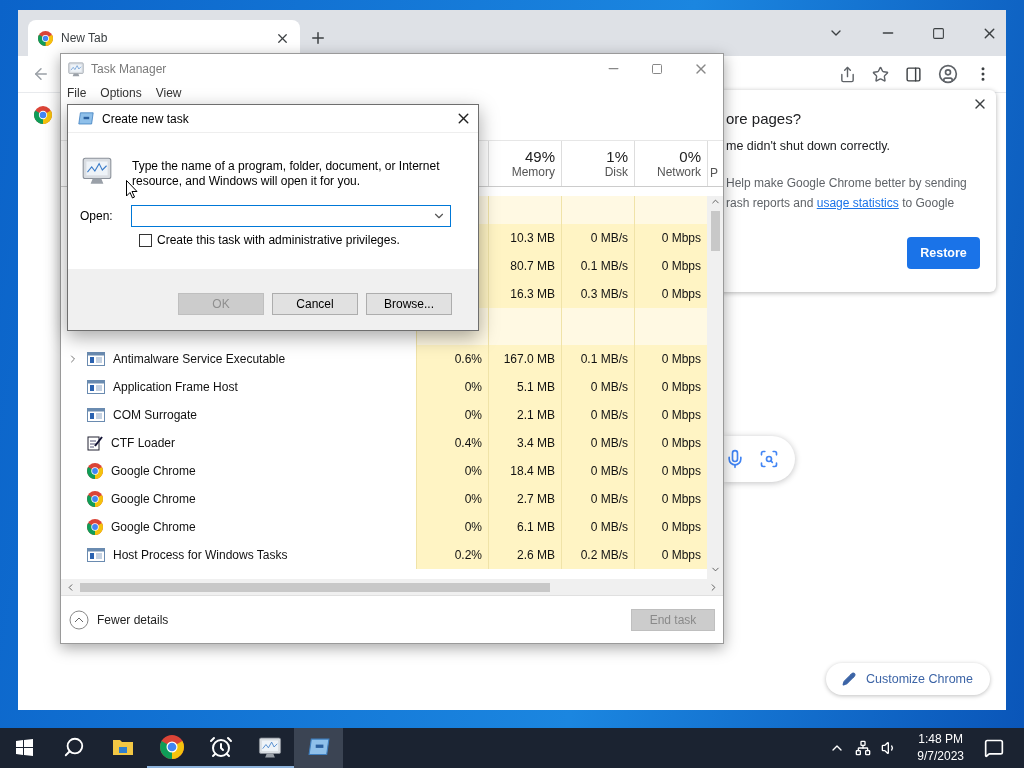  Describe the element at coordinates (524, 555) in the screenshot. I see `memory-cell: 2.6 MB` at that location.